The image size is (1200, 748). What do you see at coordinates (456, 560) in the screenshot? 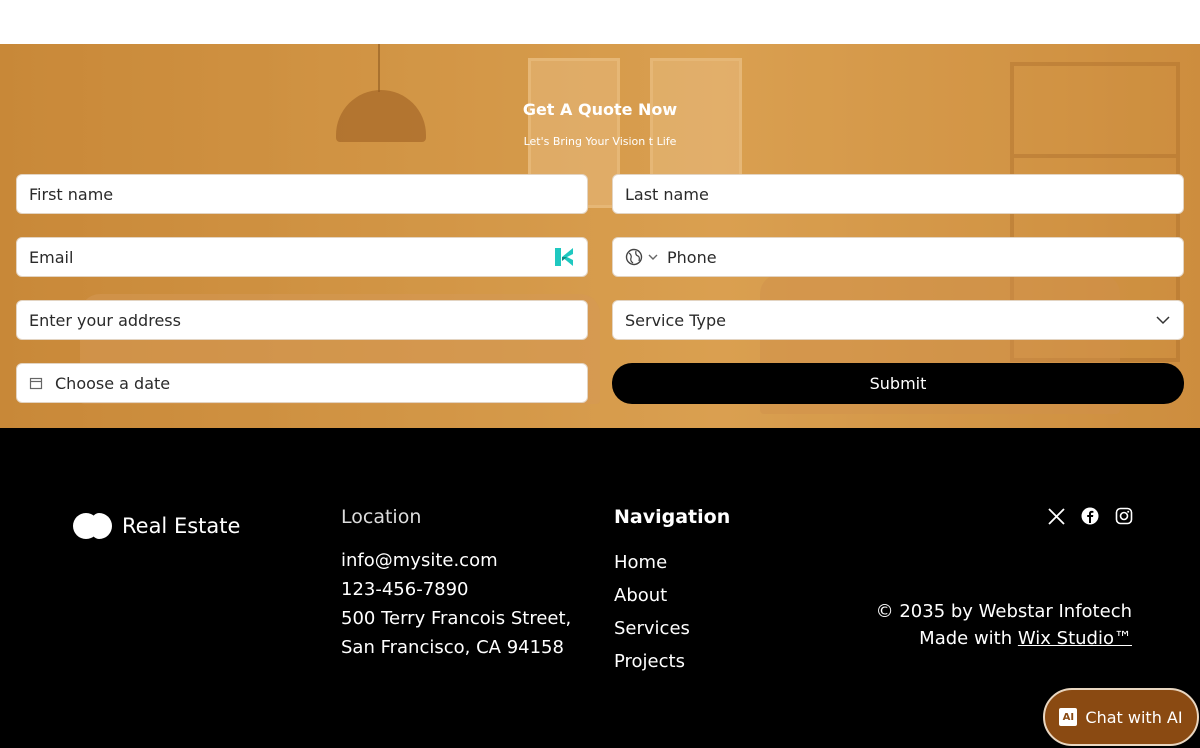
I see `contact-email: info@mysite.com` at bounding box center [456, 560].